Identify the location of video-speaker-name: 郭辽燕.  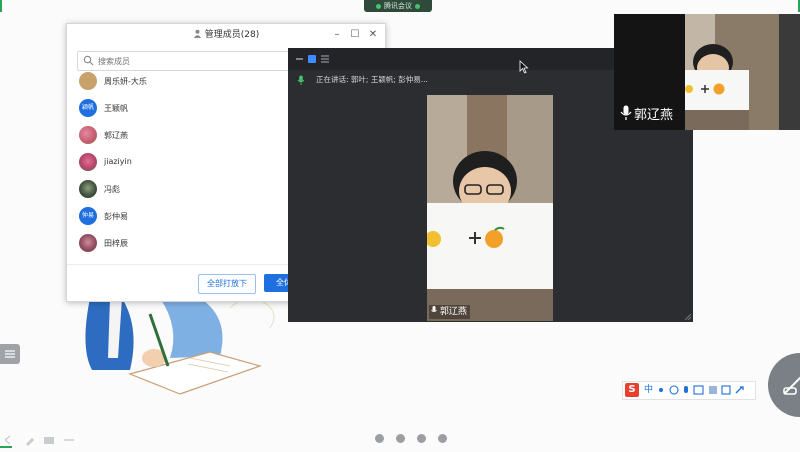
(453, 312).